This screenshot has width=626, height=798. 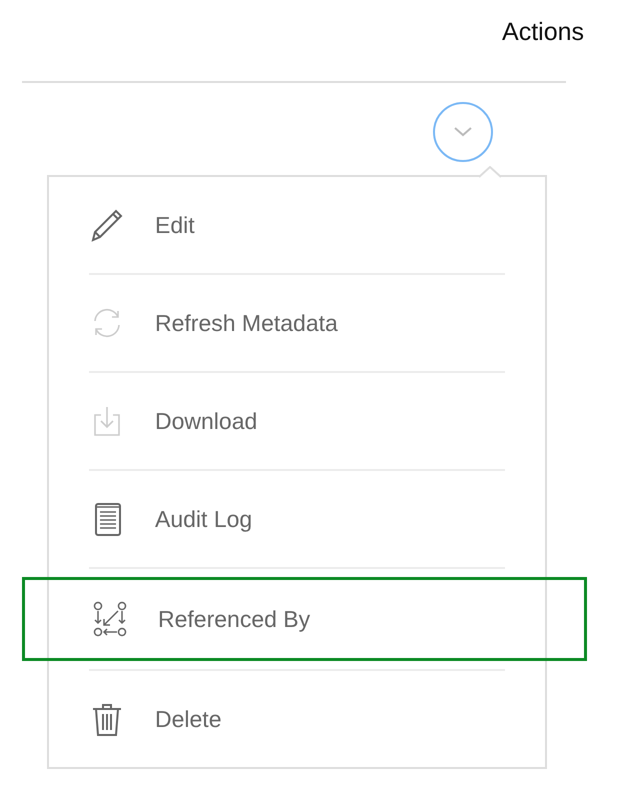 I want to click on column-header: Actions, so click(x=543, y=32).